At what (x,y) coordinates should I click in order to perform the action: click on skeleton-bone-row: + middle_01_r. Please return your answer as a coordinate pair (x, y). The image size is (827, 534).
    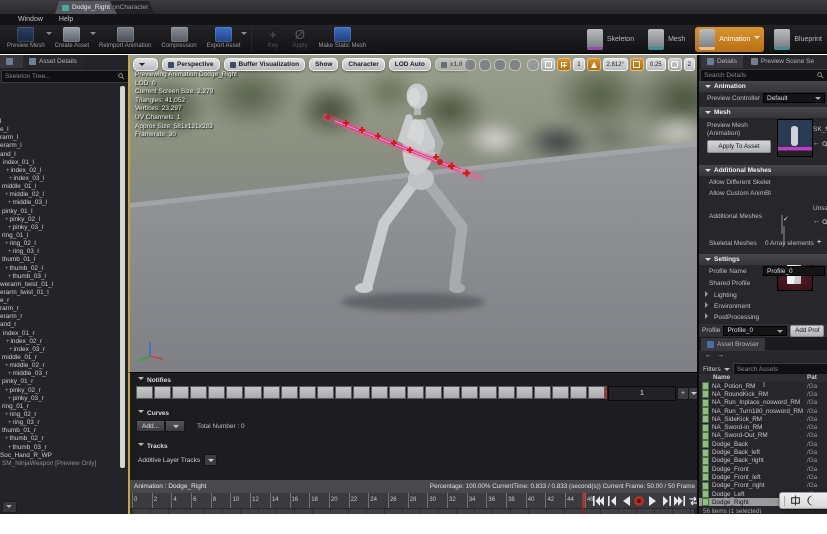
    Looking at the image, I should click on (59, 358).